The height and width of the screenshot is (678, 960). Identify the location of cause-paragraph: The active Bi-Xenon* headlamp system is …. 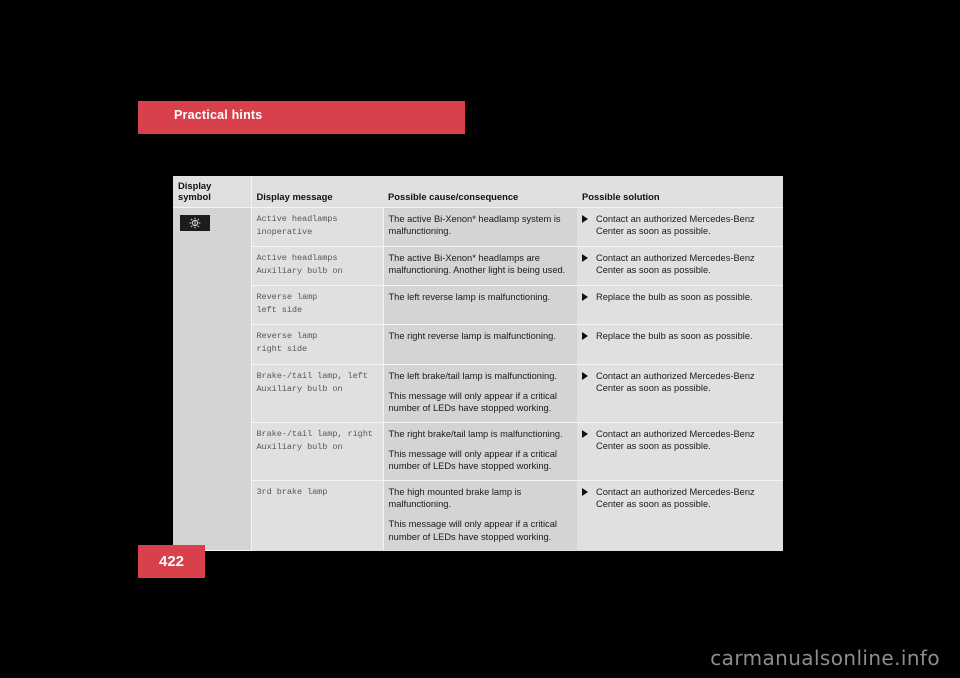
(474, 225).